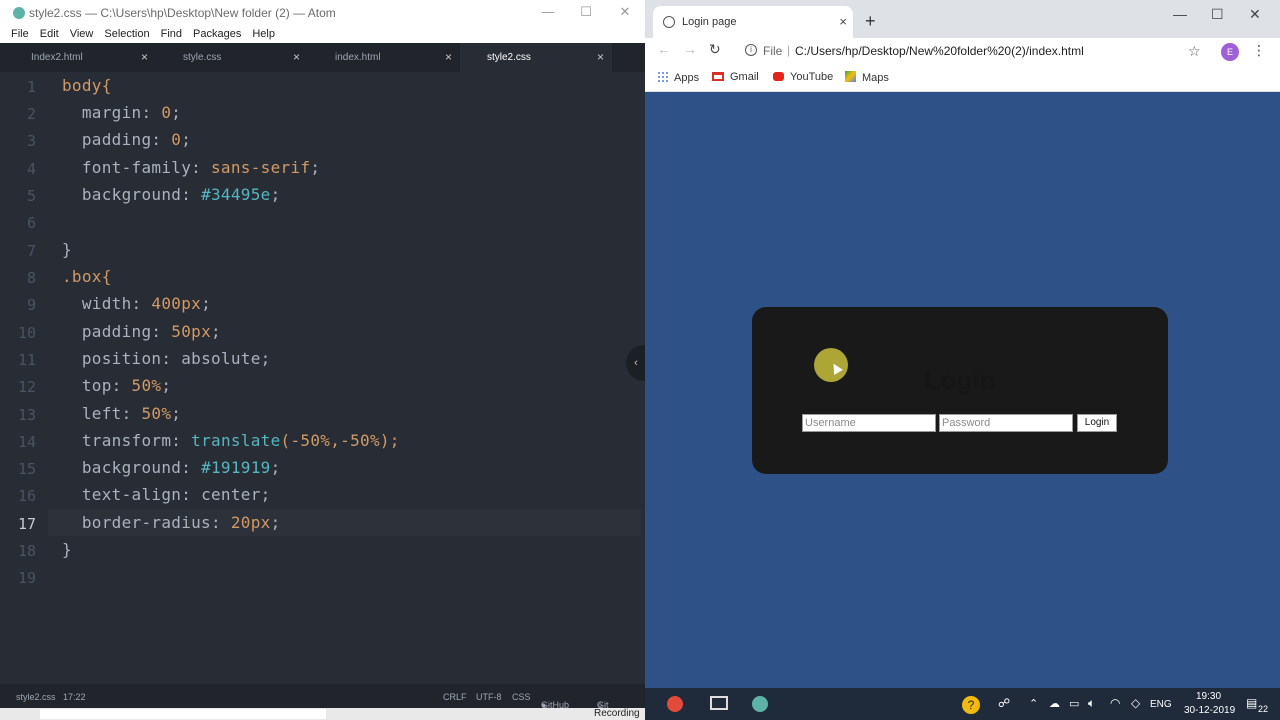  Describe the element at coordinates (49, 34) in the screenshot. I see `menu-edit: Edit` at that location.